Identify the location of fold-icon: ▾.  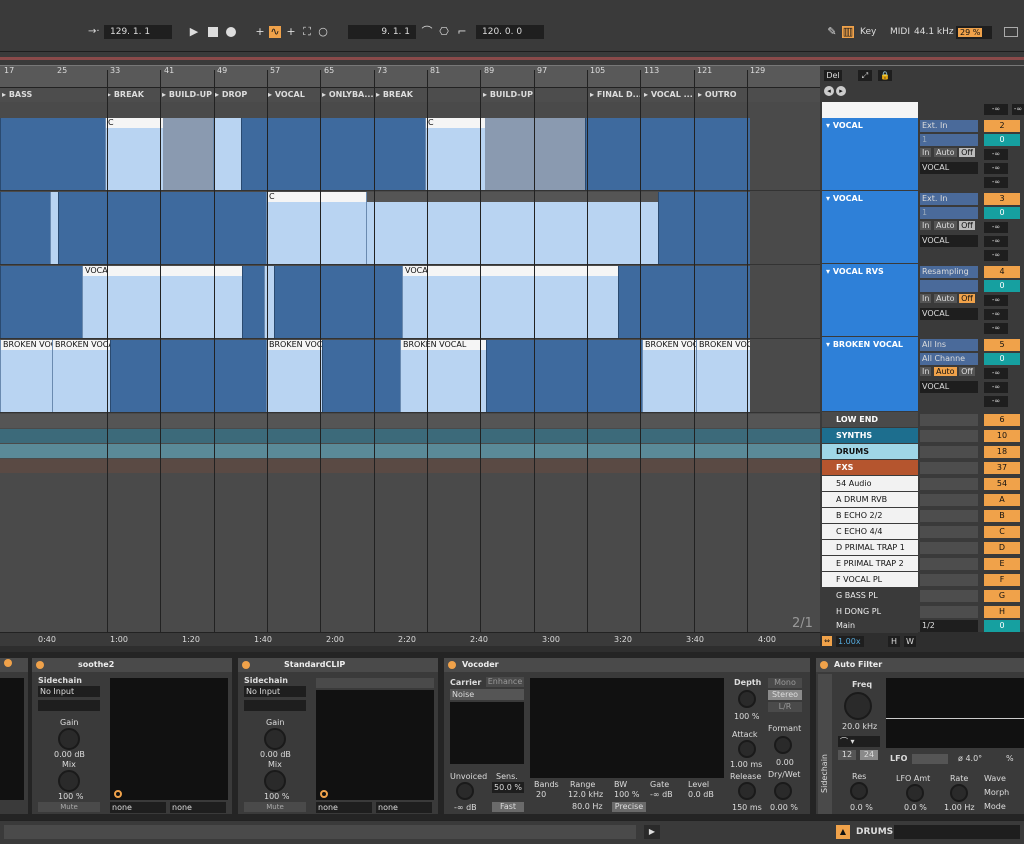
(829, 125).